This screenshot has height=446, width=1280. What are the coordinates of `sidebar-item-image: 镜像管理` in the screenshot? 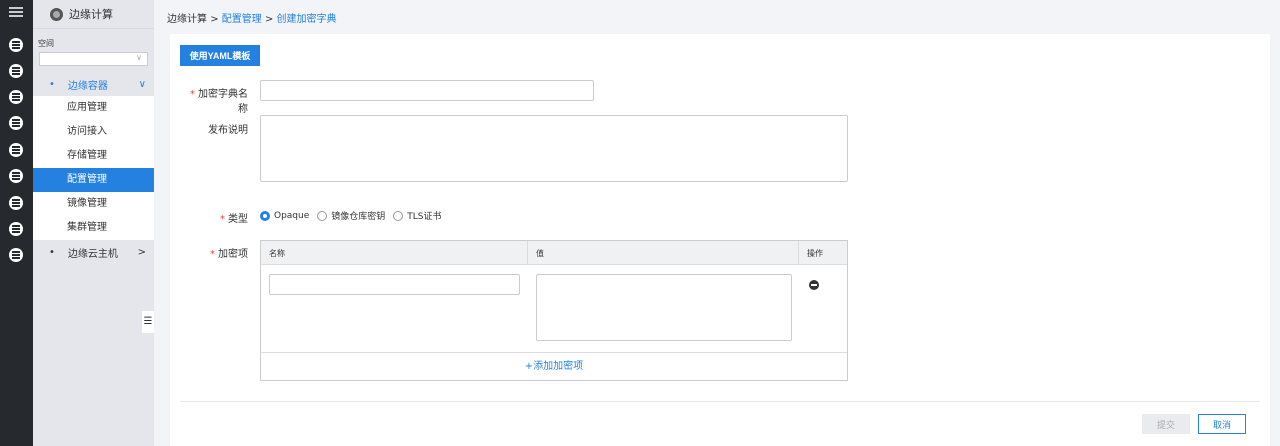 It's located at (93, 204).